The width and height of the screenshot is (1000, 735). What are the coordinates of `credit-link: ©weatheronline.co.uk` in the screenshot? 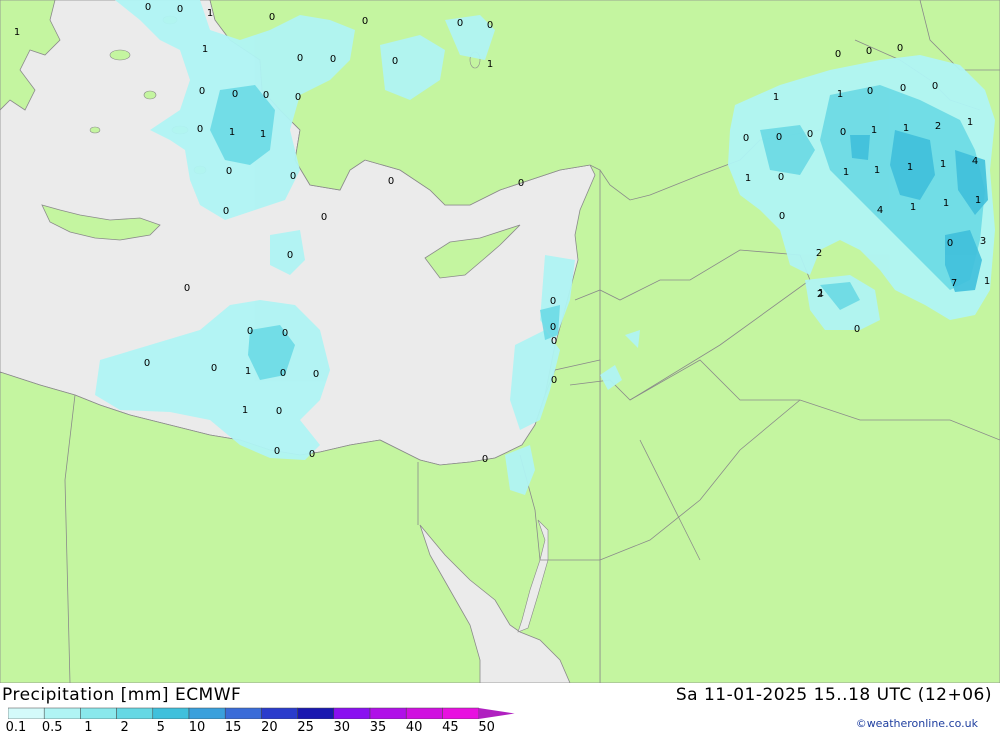 It's located at (917, 723).